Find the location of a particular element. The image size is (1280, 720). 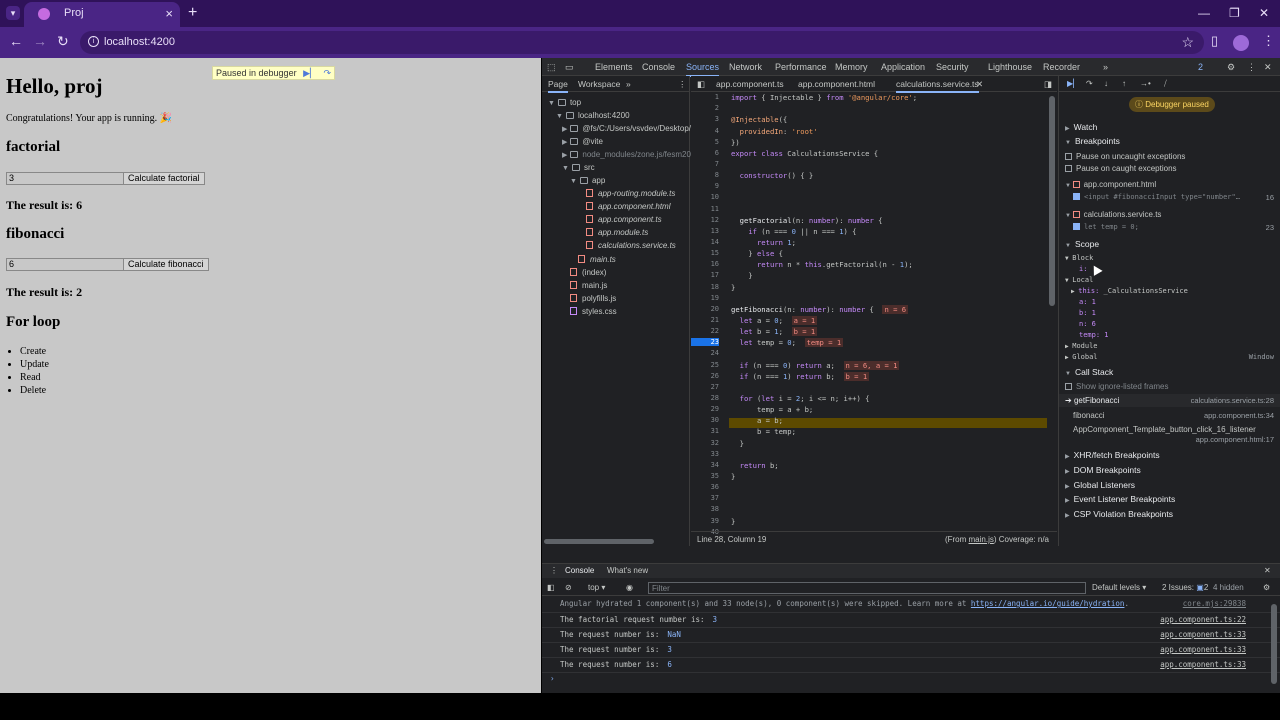

more-subtabs-icon: » is located at coordinates (628, 84).